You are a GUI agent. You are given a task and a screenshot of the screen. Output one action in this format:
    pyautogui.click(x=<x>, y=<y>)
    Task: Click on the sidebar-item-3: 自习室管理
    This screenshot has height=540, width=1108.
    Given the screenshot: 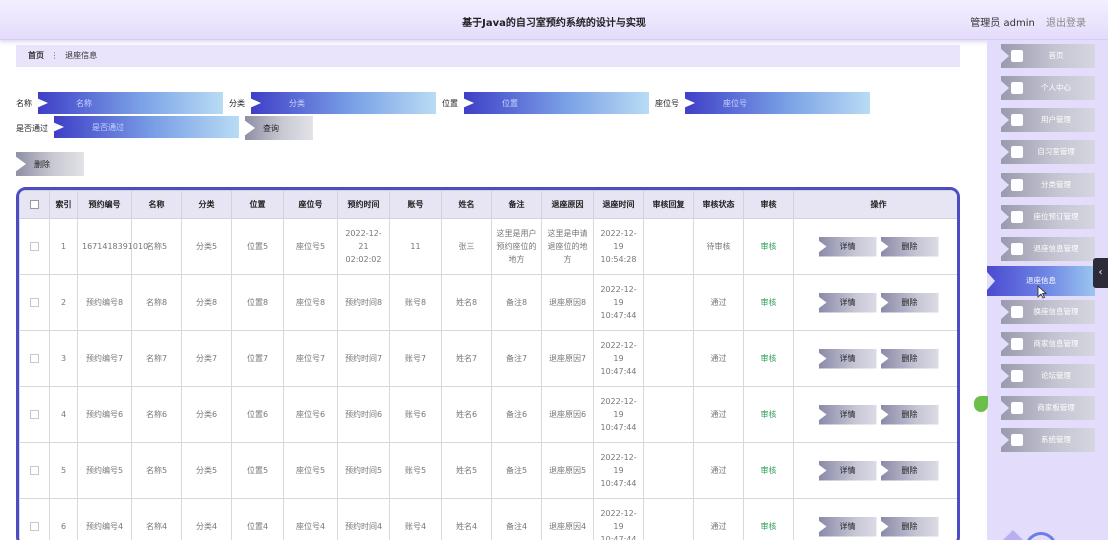 What is the action you would take?
    pyautogui.click(x=1048, y=152)
    